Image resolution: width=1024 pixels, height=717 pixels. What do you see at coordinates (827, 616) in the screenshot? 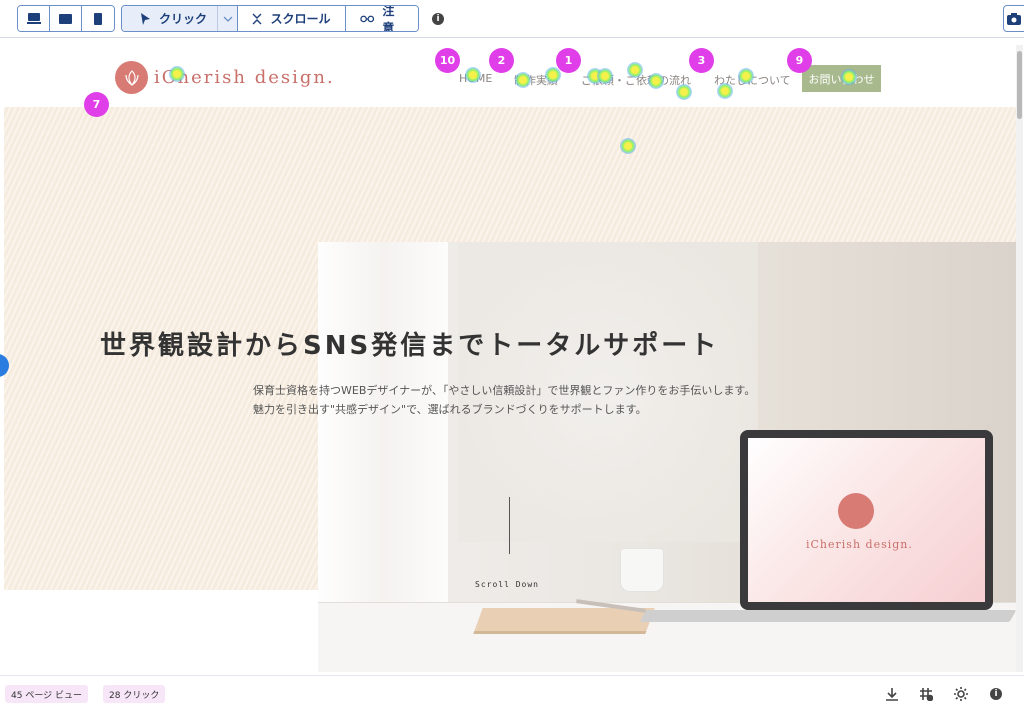
I see `laptop-base` at bounding box center [827, 616].